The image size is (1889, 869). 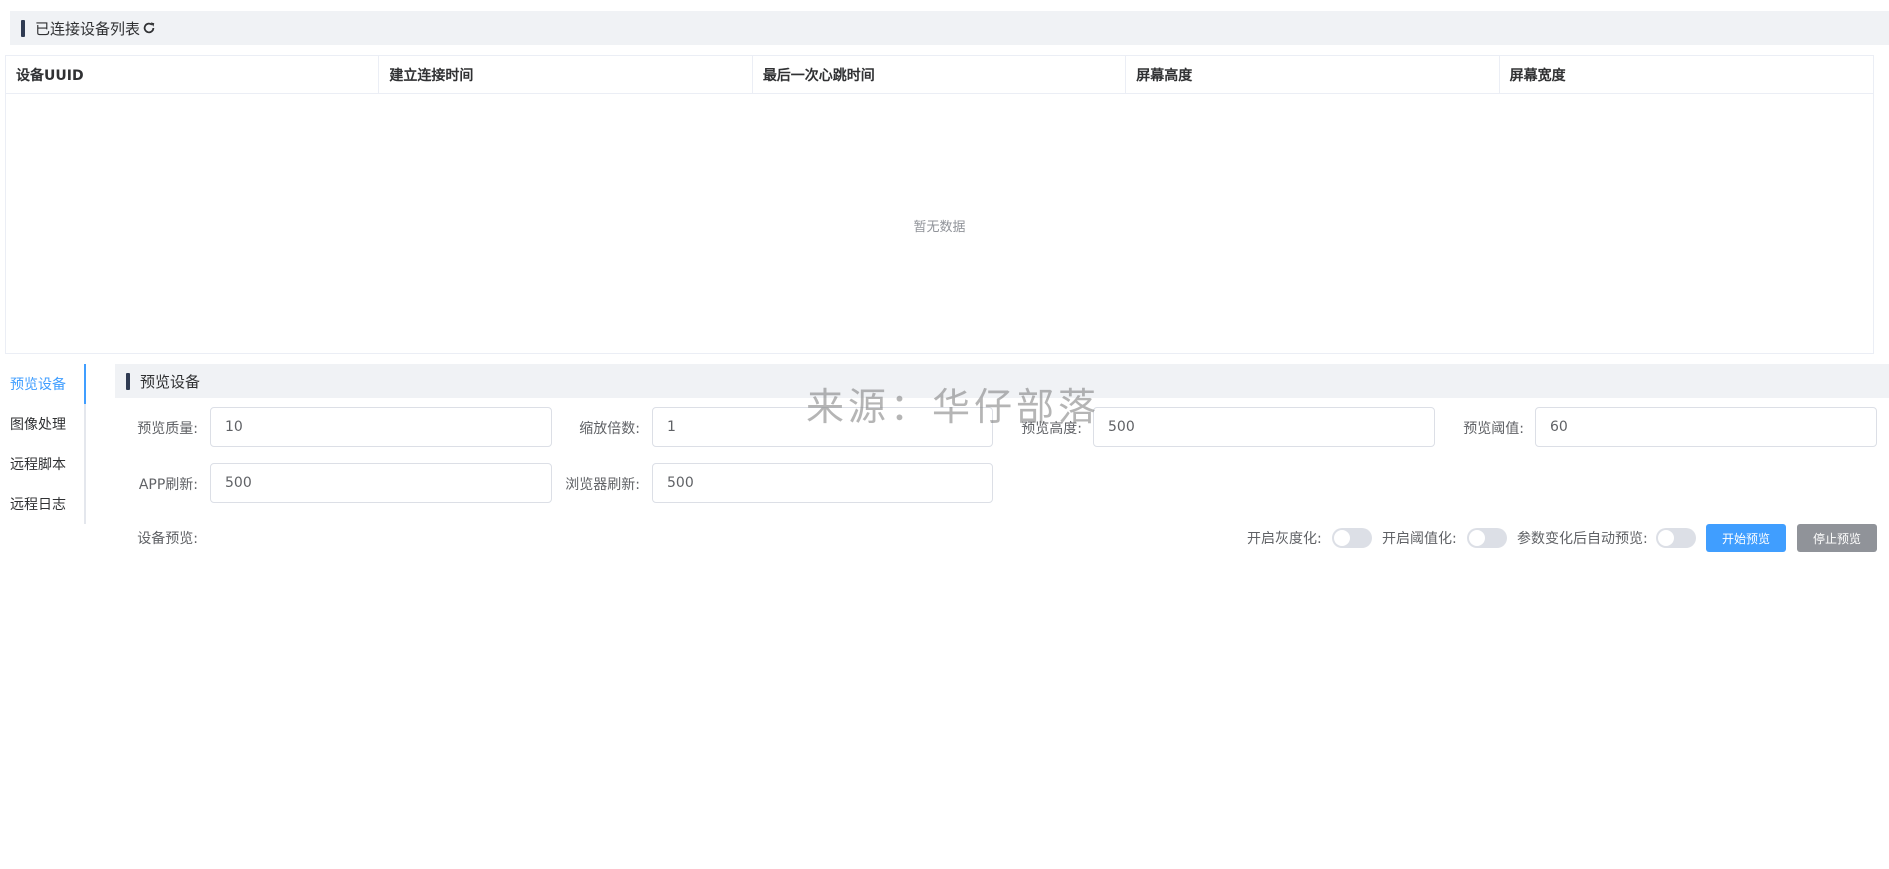 I want to click on auto-preview-label: 参数变化后自动预览:, so click(x=1582, y=539).